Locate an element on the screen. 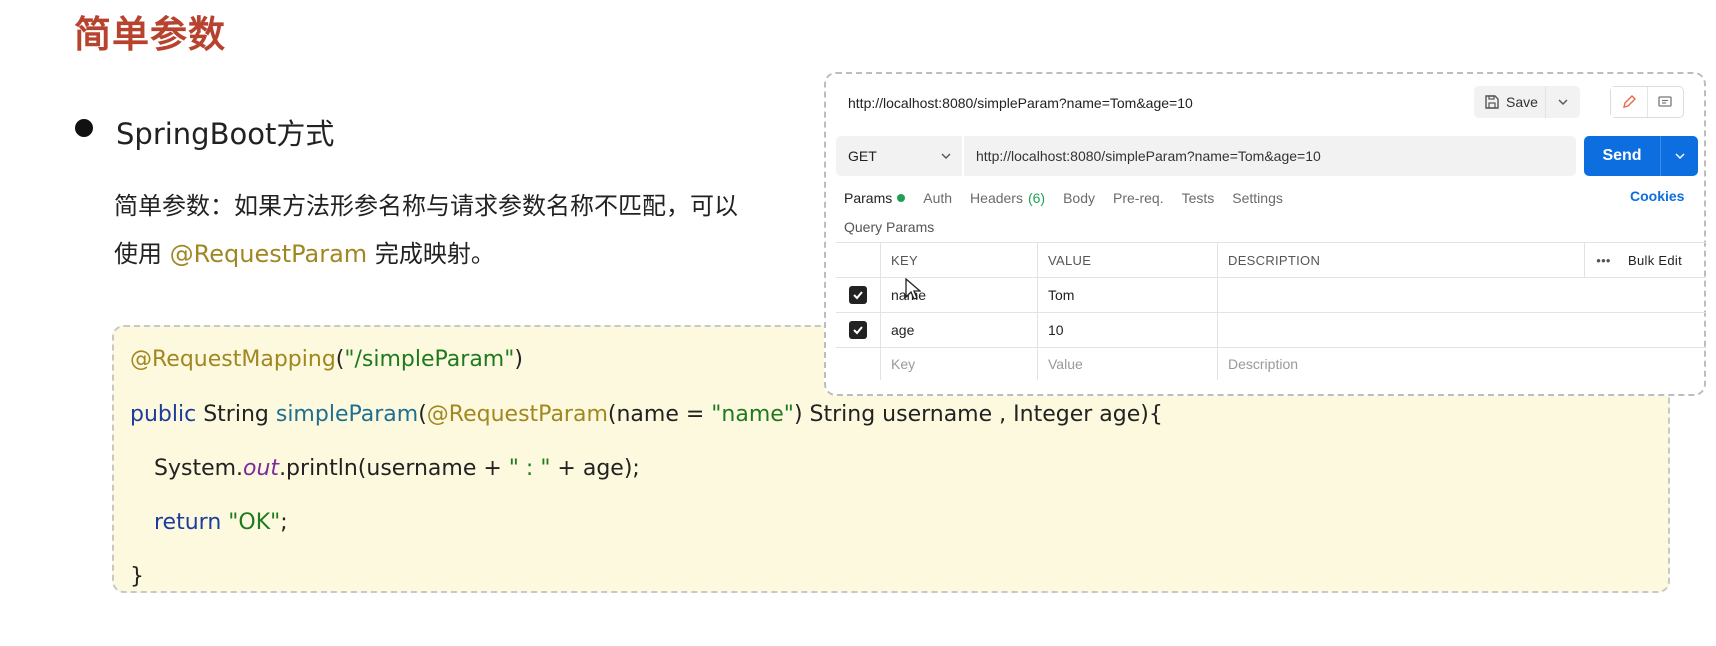 The image size is (1716, 646). code-method-name: simpleParam is located at coordinates (347, 414).